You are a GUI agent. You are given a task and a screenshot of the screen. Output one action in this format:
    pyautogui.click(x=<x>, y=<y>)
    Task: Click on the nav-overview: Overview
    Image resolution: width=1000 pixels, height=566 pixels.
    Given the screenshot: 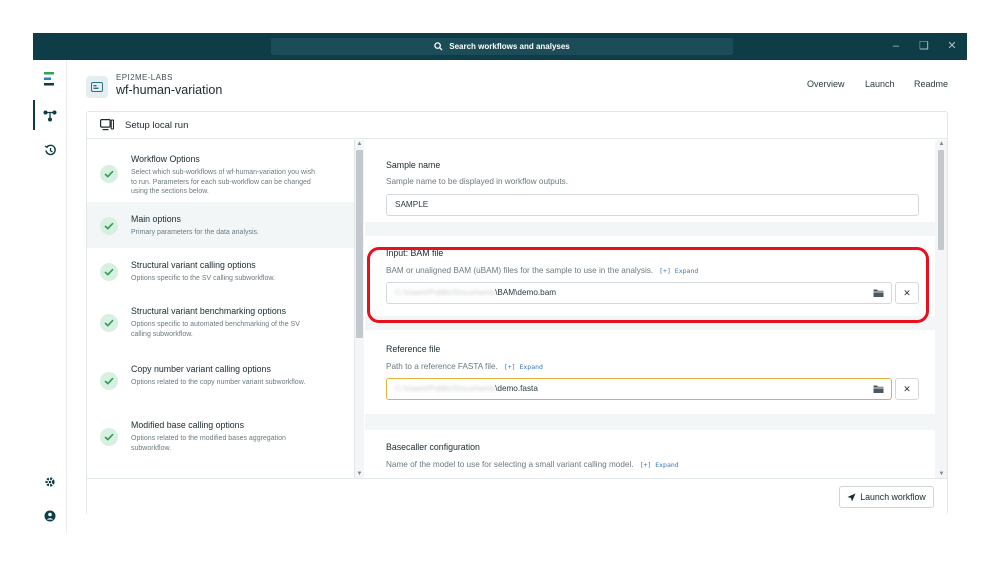 What is the action you would take?
    pyautogui.click(x=826, y=84)
    